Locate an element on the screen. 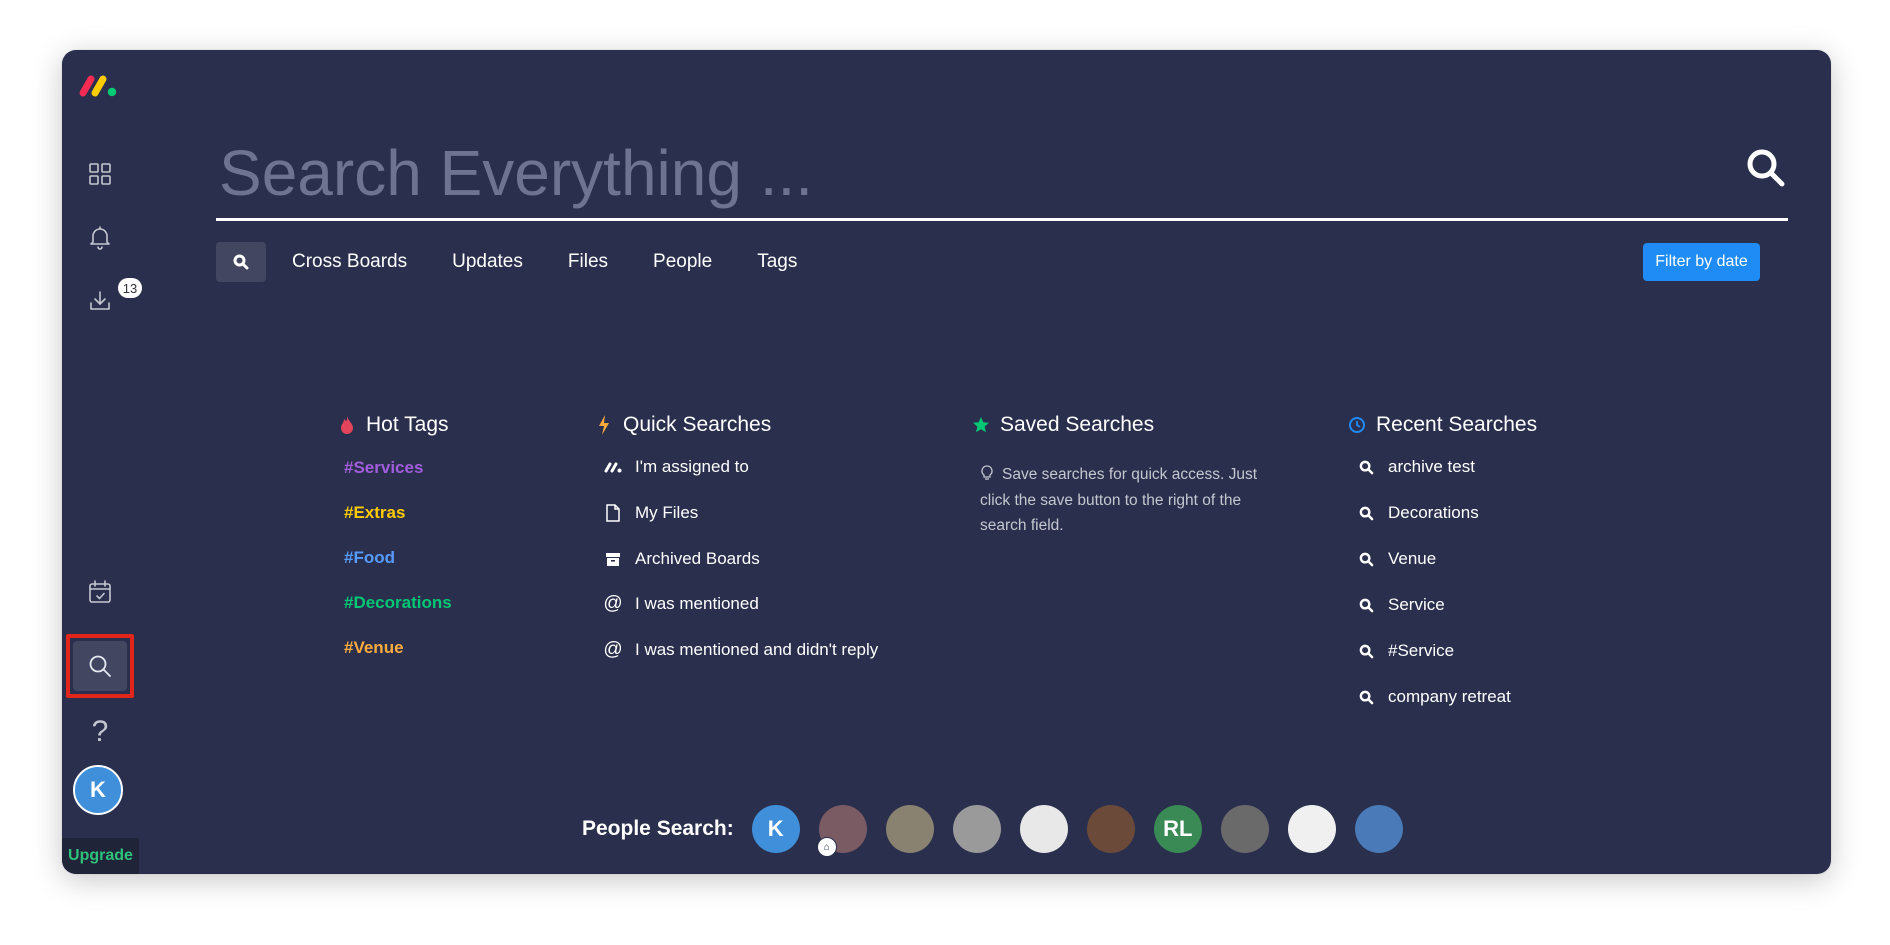 The image size is (1890, 945). quick-search-mentioned: @ I was mentioned is located at coordinates (680, 603).